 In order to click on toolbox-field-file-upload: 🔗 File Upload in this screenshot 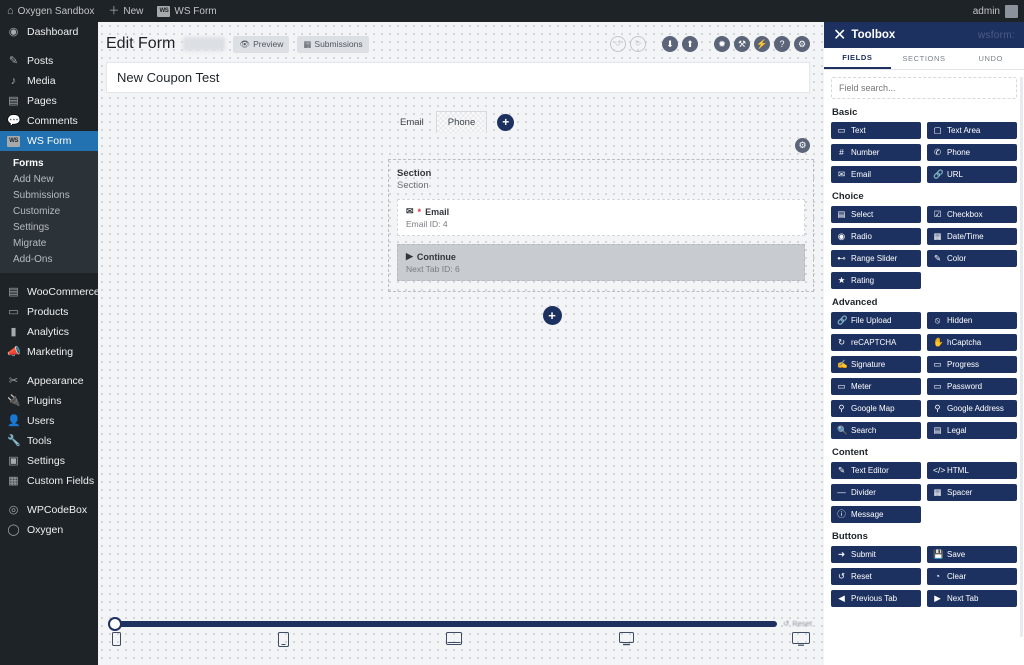, I will do `click(876, 320)`.